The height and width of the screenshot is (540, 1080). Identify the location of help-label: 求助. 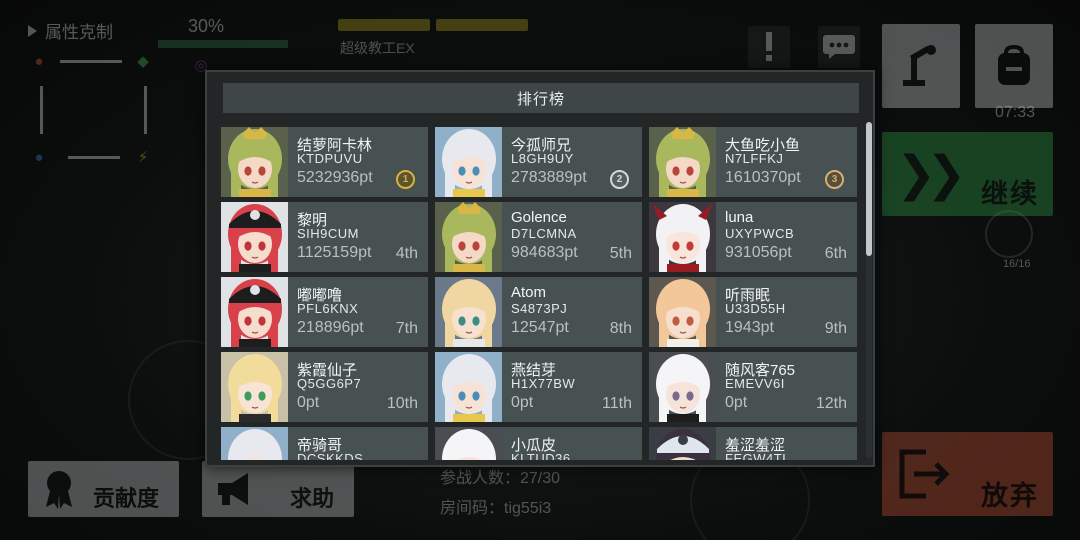
(311, 498).